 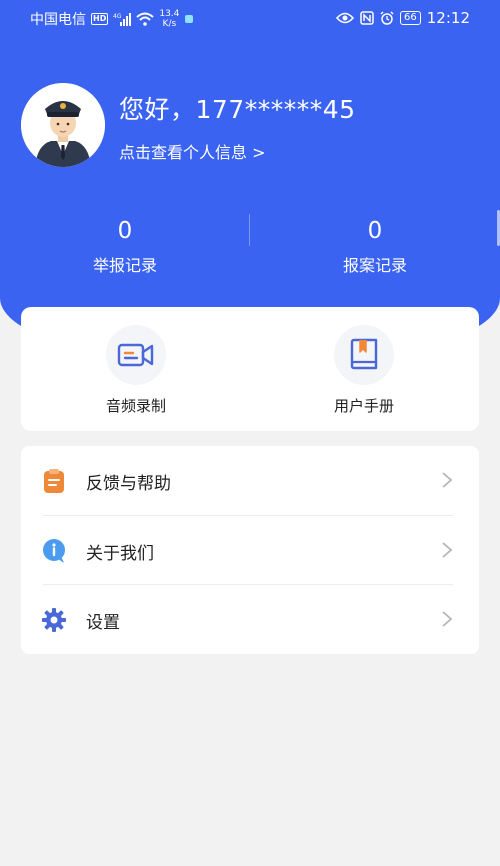 I want to click on menu-item-about-us: 关于我们, so click(x=250, y=550).